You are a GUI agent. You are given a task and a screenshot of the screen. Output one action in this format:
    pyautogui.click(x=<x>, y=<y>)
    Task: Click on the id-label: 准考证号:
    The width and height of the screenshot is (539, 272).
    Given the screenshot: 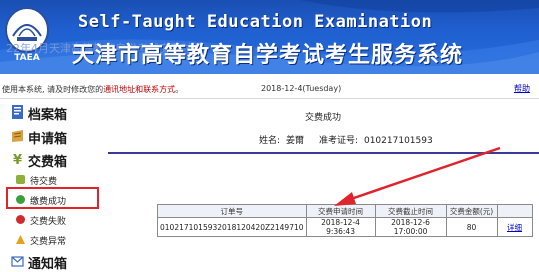 What is the action you would take?
    pyautogui.click(x=338, y=141)
    